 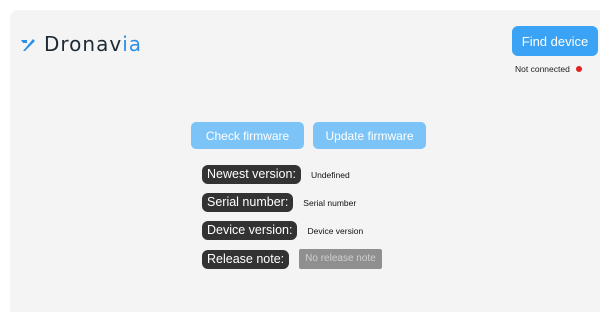 I want to click on check-firmware-button: Check firmware, so click(x=247, y=135).